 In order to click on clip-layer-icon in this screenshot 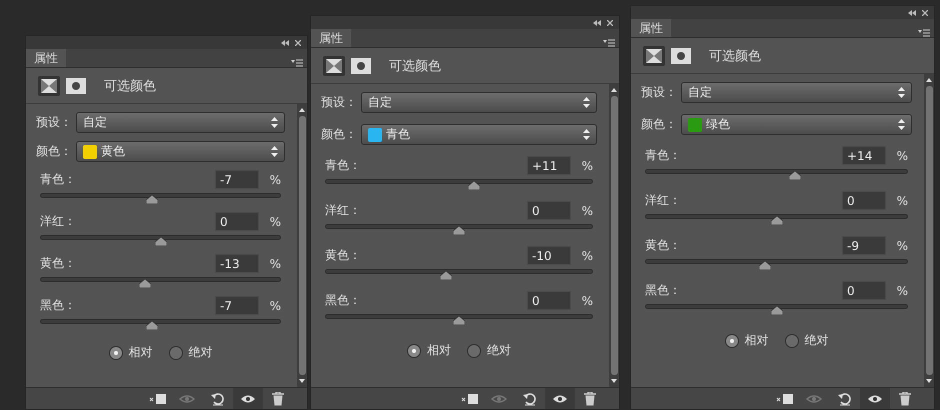, I will do `click(785, 398)`.